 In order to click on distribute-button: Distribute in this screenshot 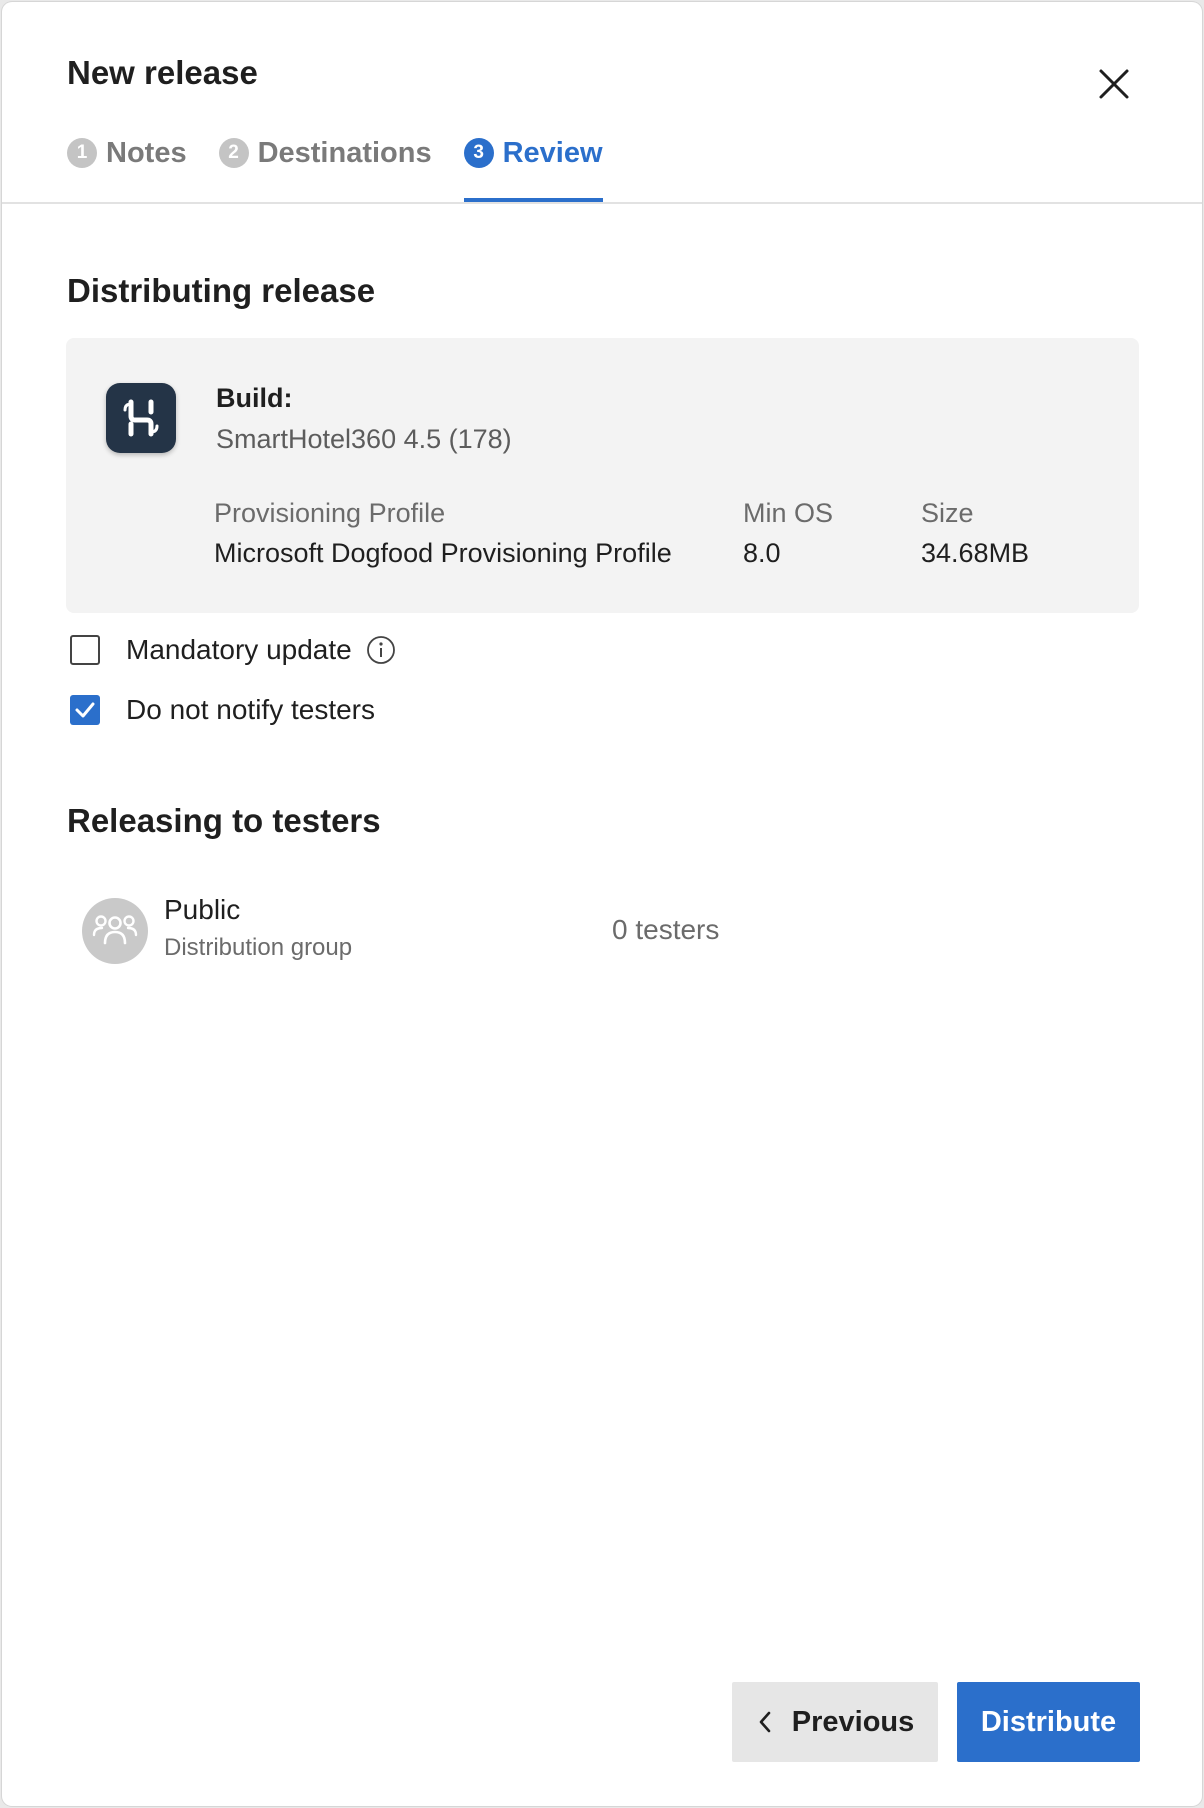, I will do `click(1048, 1722)`.